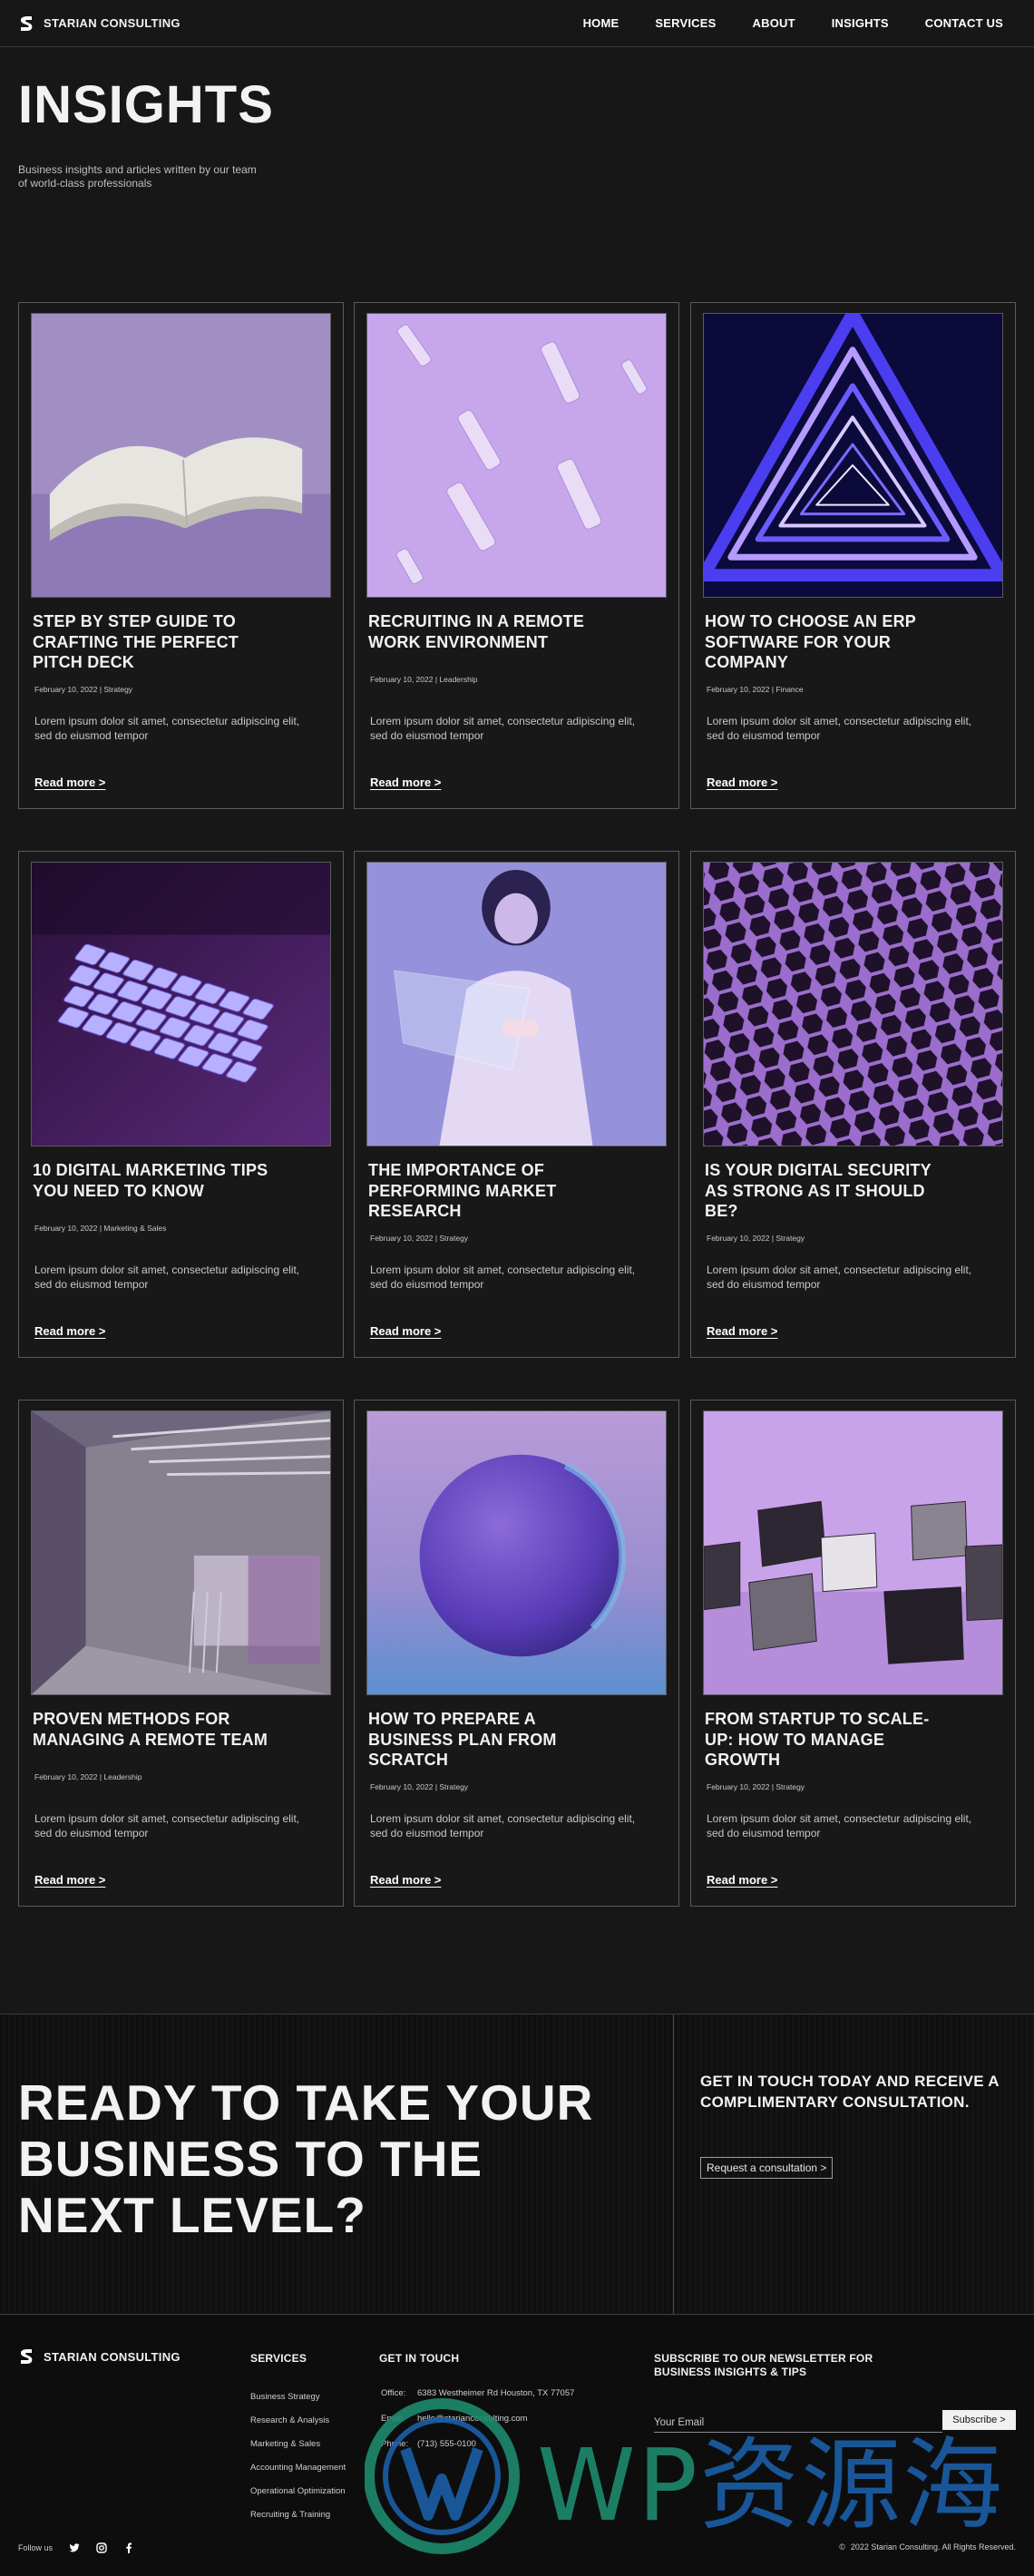  I want to click on article-image-hex-mesh, so click(853, 1004).